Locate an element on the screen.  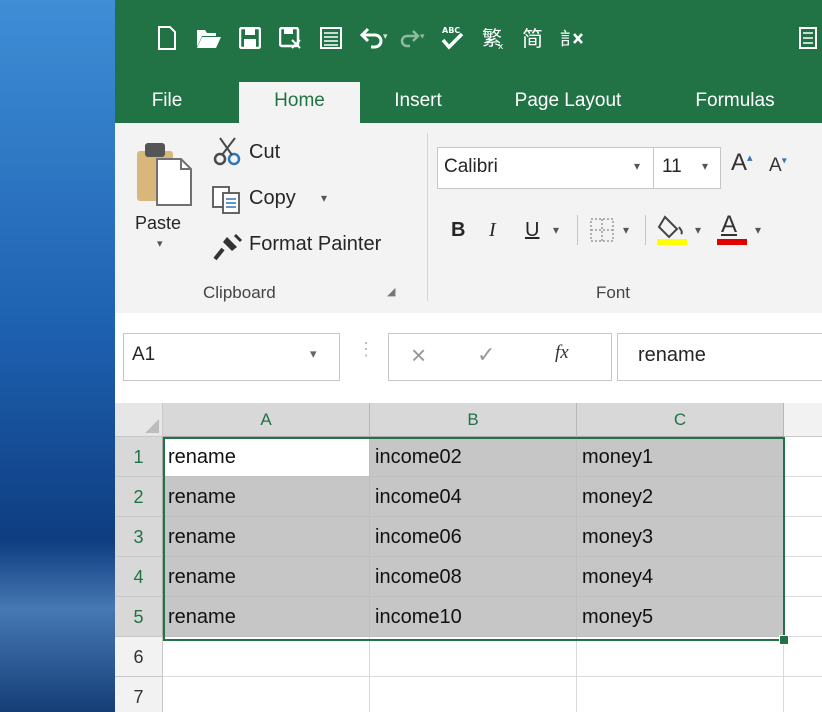
name-box: A1 ▾ is located at coordinates (231, 357).